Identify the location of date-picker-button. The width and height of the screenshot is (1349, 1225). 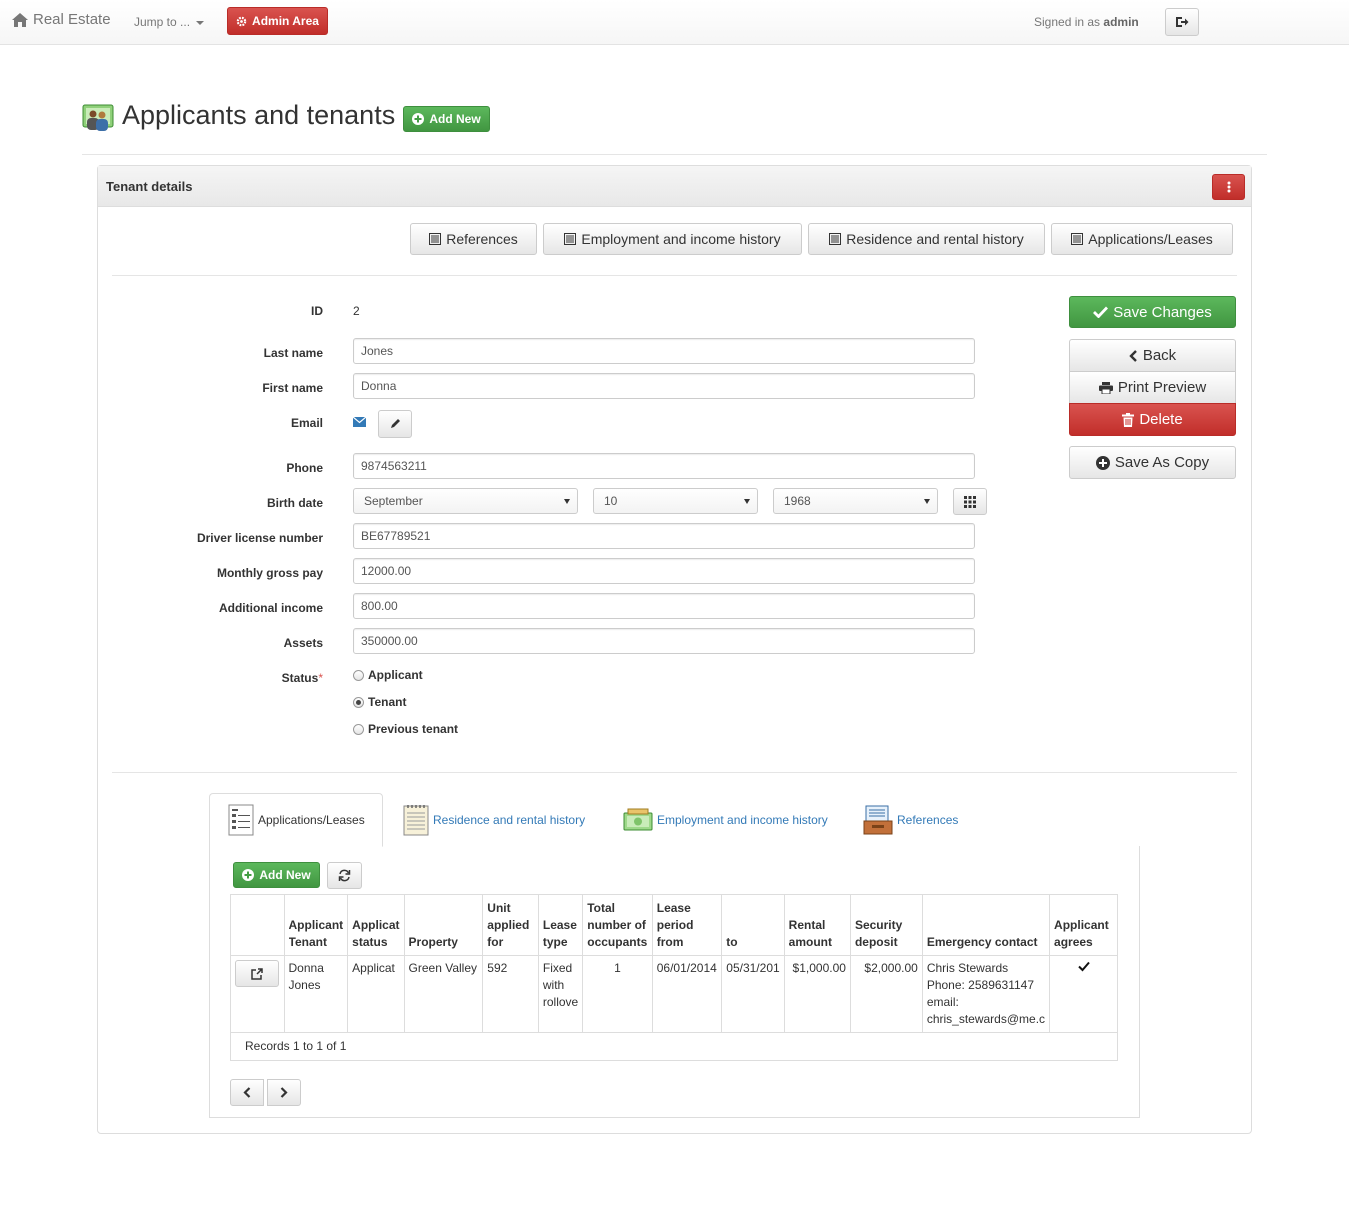
(970, 501).